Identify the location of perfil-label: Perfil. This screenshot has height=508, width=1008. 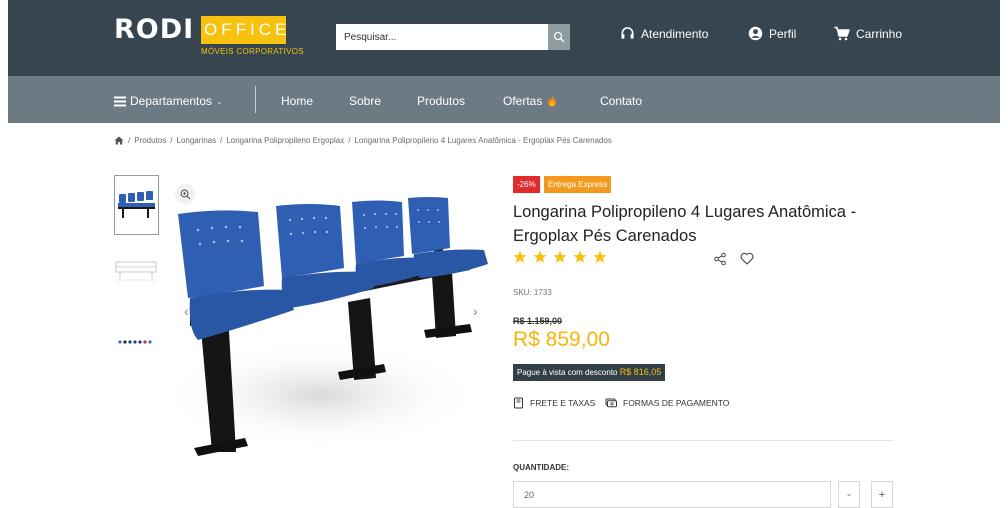
(783, 33).